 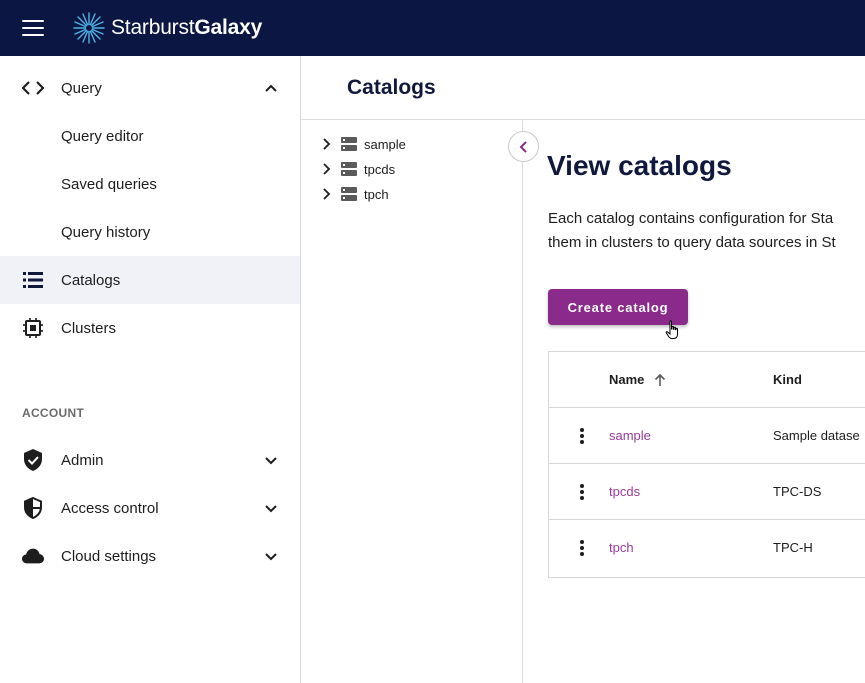 I want to click on catalog-kind: Sample datase, so click(x=816, y=435).